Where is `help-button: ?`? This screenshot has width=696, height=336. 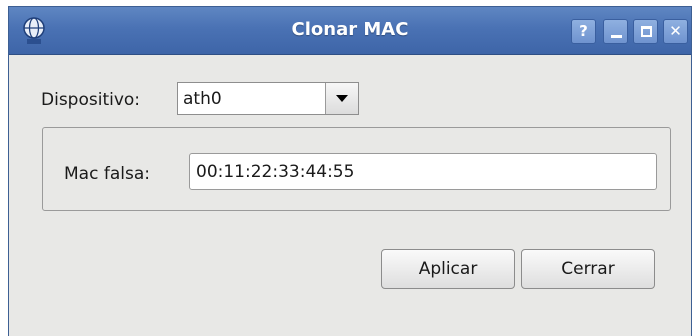 help-button: ? is located at coordinates (583, 31).